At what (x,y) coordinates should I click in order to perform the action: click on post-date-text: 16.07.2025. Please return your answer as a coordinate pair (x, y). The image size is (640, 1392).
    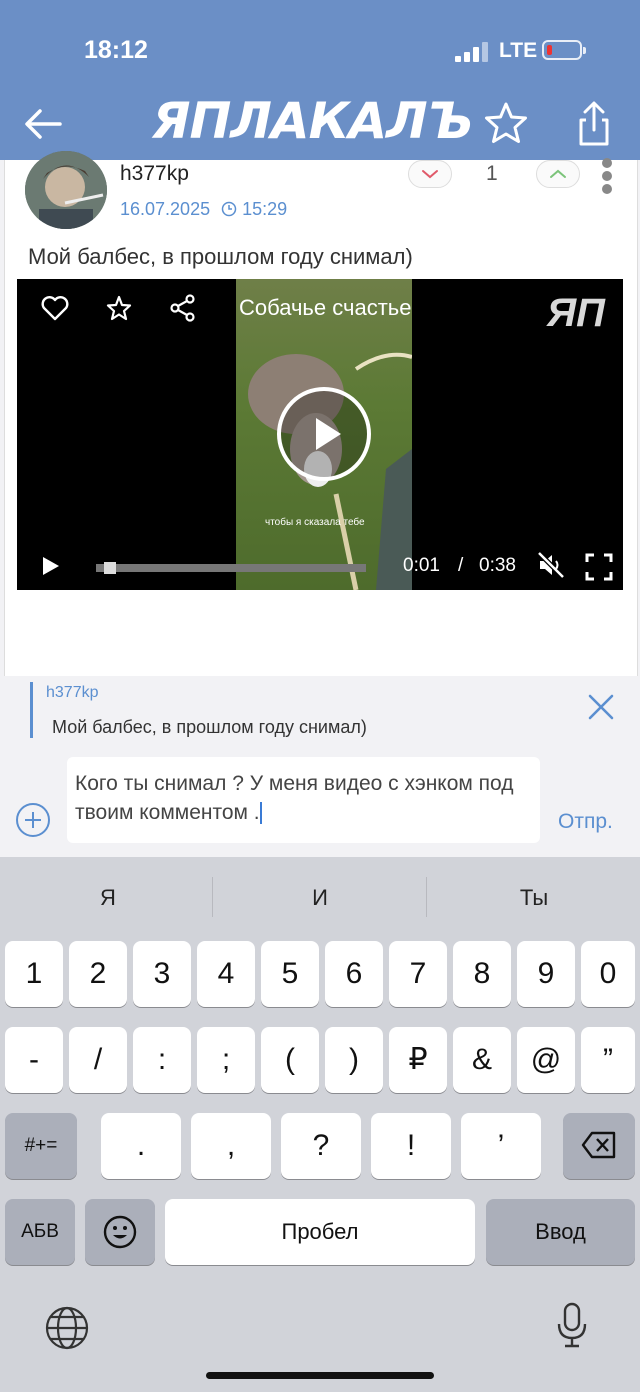
    Looking at the image, I should click on (165, 209).